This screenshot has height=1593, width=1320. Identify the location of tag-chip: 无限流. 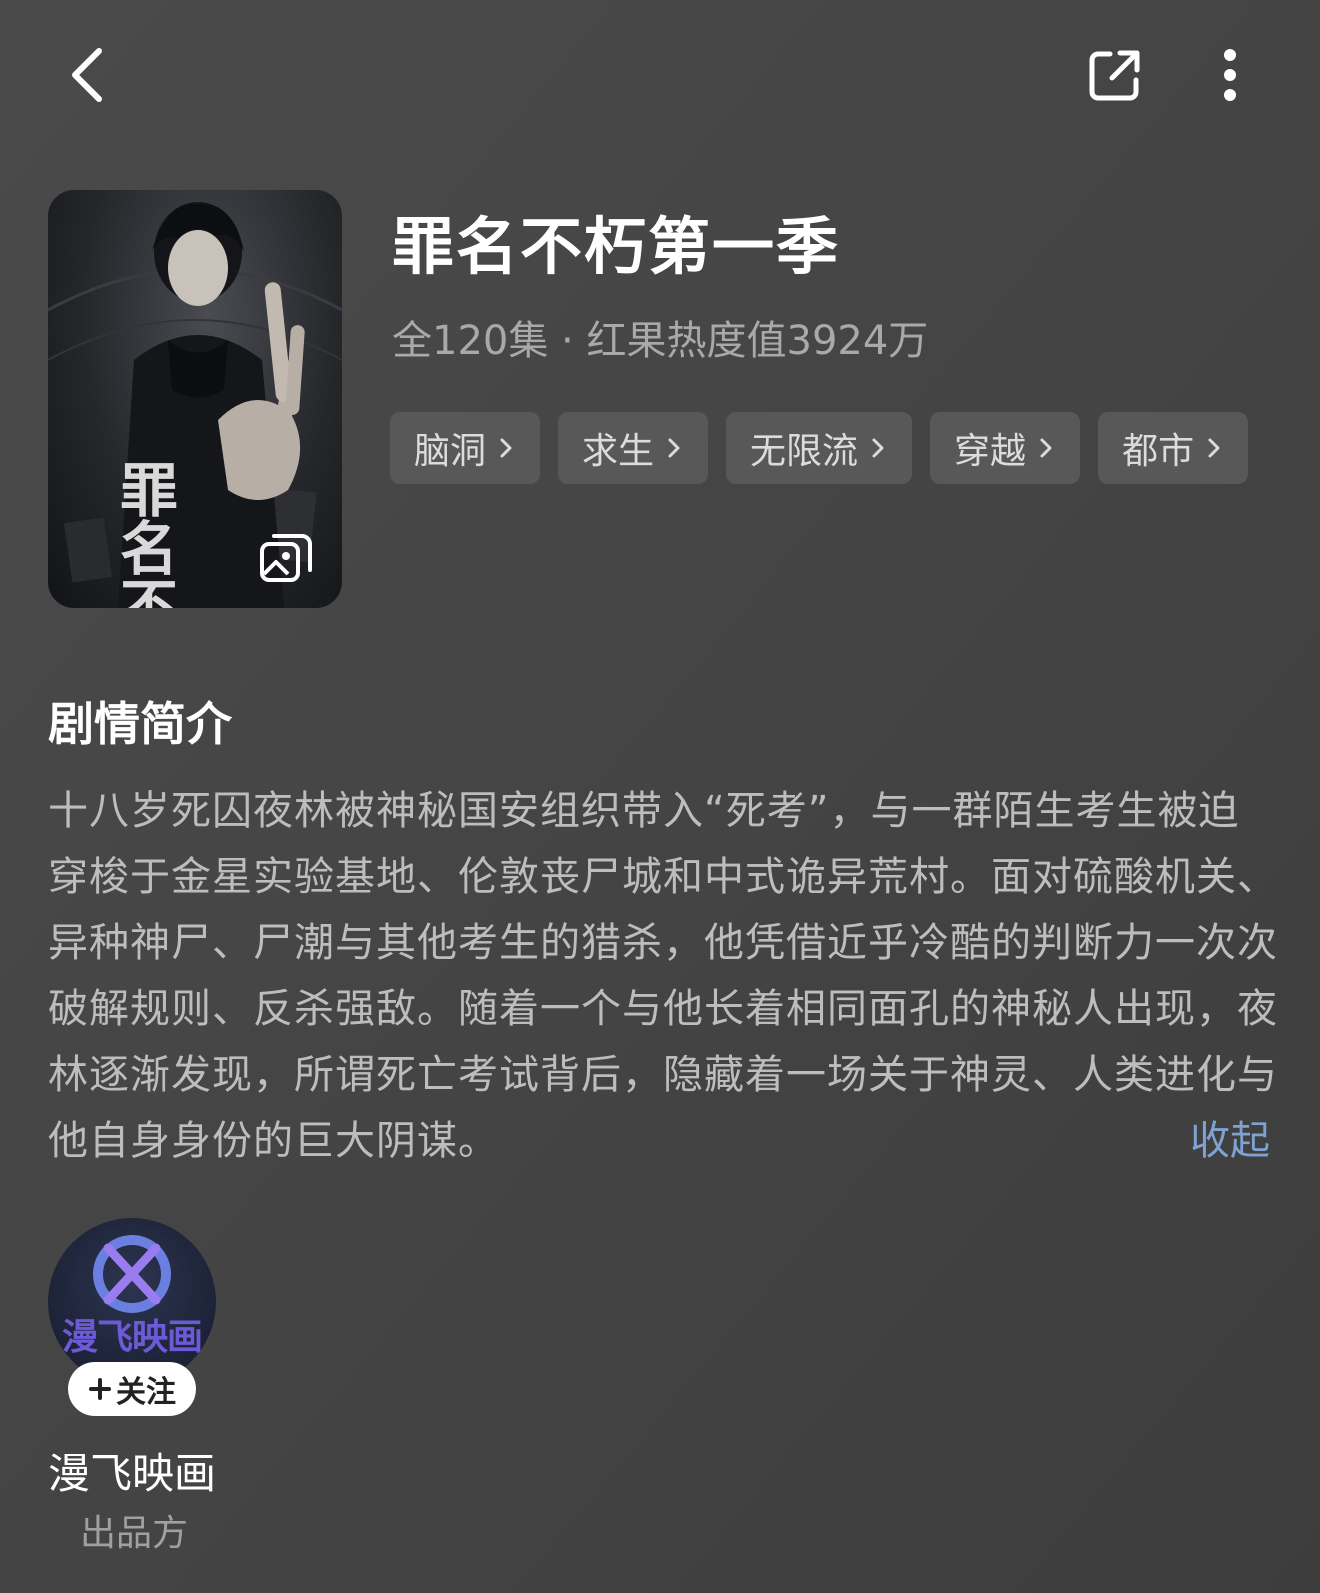
(819, 448).